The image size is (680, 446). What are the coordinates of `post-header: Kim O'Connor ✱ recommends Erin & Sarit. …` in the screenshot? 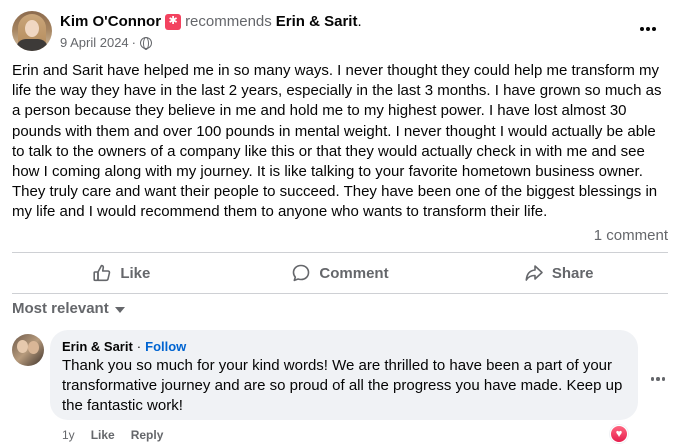 It's located at (340, 32).